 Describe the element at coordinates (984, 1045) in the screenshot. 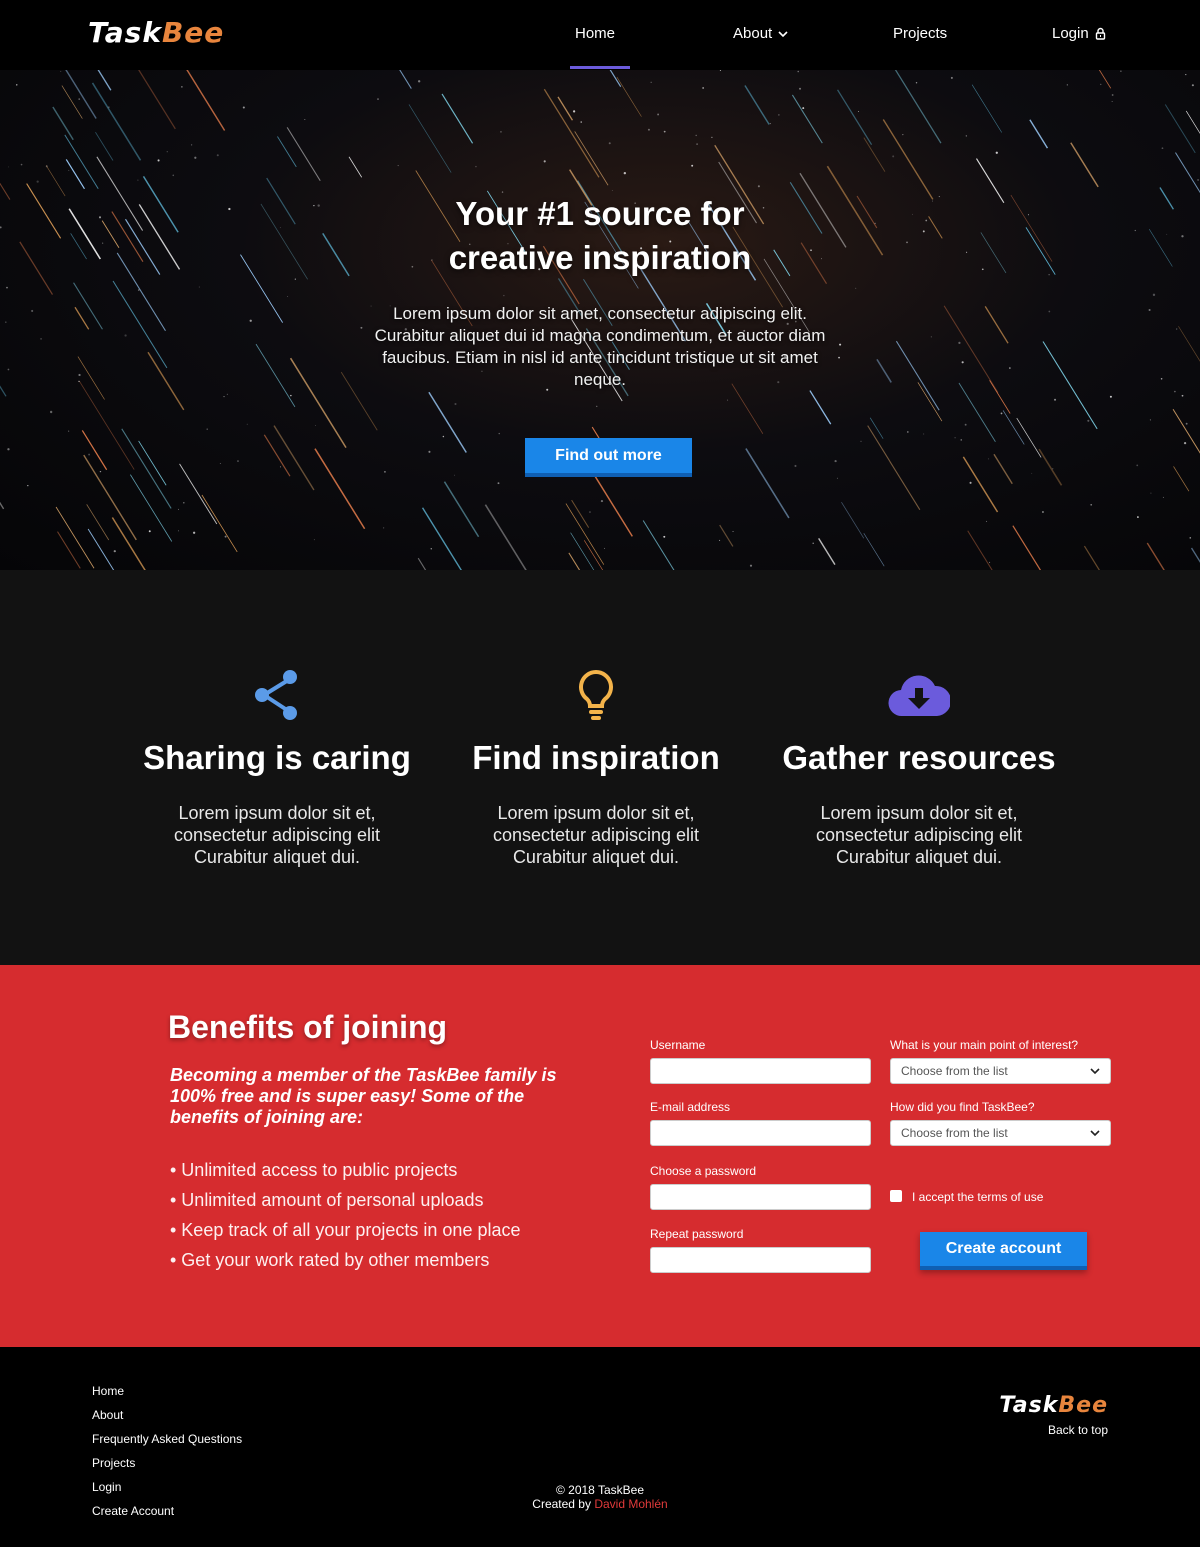

I see `interest-label: What is your main point of interest?` at that location.